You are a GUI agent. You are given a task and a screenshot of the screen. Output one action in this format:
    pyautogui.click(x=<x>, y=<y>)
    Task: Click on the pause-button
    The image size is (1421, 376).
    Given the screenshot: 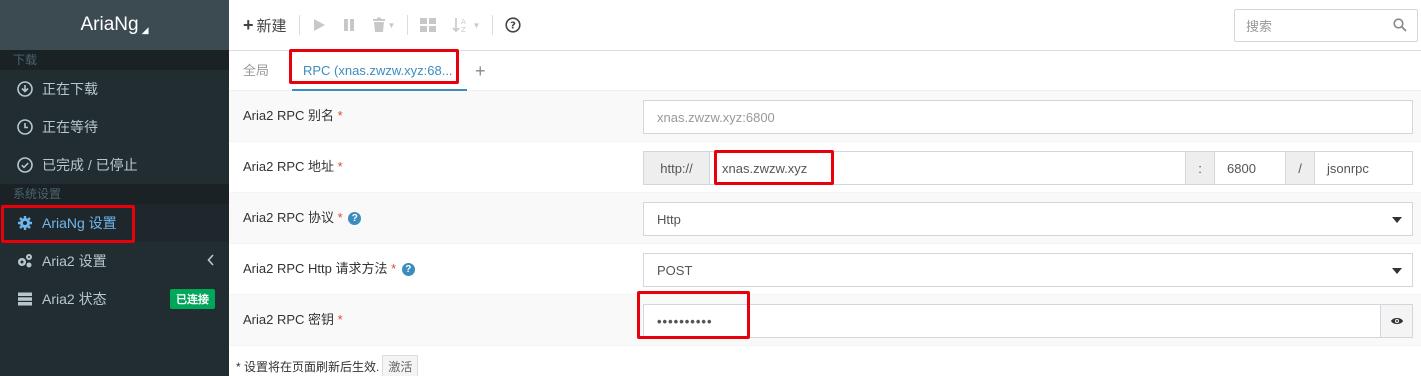 What is the action you would take?
    pyautogui.click(x=349, y=25)
    